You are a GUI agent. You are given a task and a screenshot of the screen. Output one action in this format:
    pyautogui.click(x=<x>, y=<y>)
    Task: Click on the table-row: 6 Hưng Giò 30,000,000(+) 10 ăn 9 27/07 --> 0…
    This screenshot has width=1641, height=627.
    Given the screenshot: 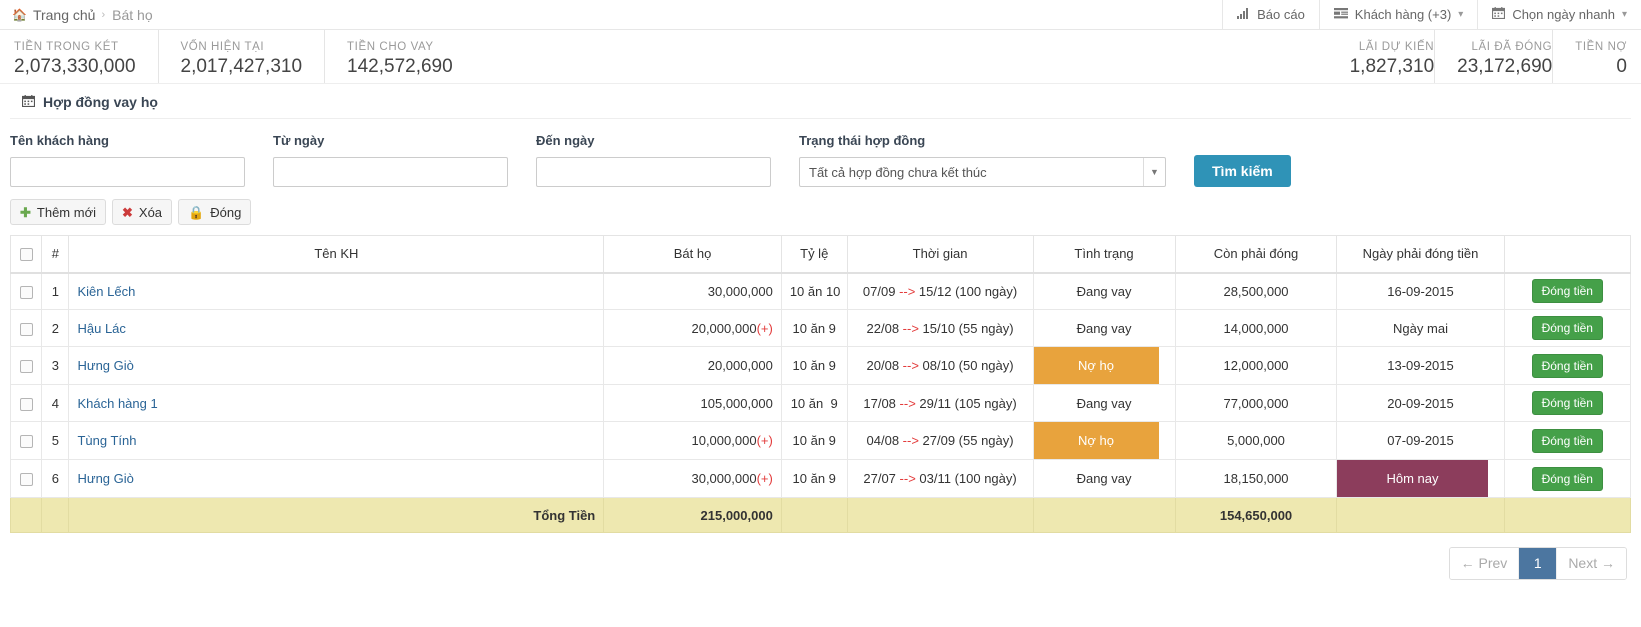 What is the action you would take?
    pyautogui.click(x=820, y=478)
    